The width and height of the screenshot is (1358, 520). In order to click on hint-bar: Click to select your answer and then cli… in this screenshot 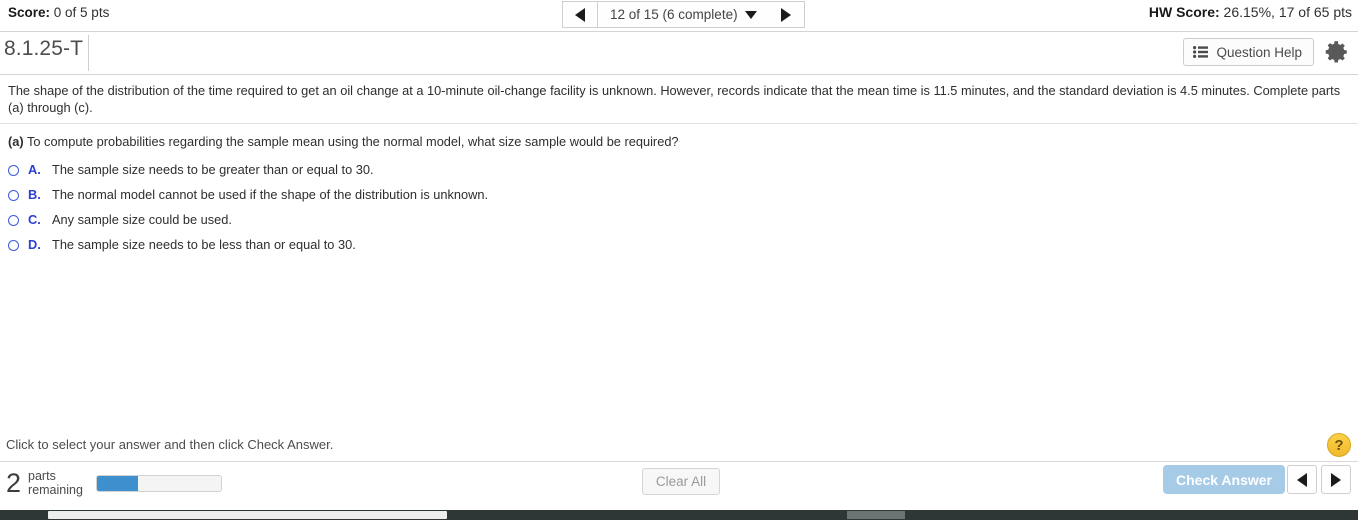, I will do `click(679, 447)`.